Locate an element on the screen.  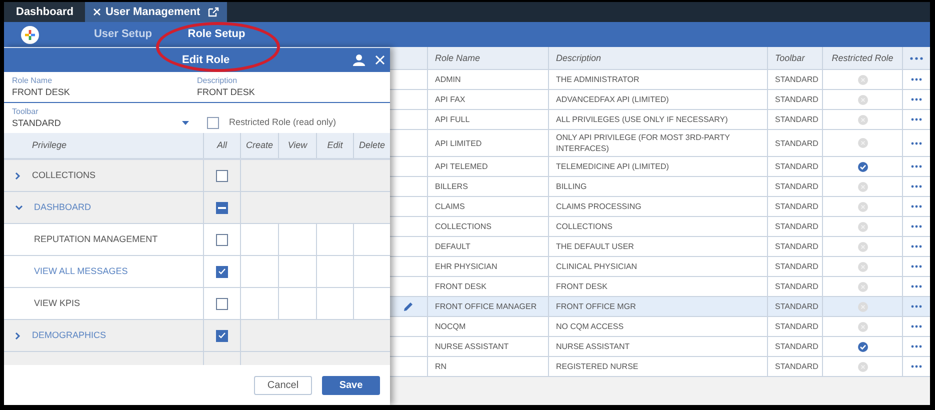
table-cell: API TELEMED is located at coordinates (487, 166).